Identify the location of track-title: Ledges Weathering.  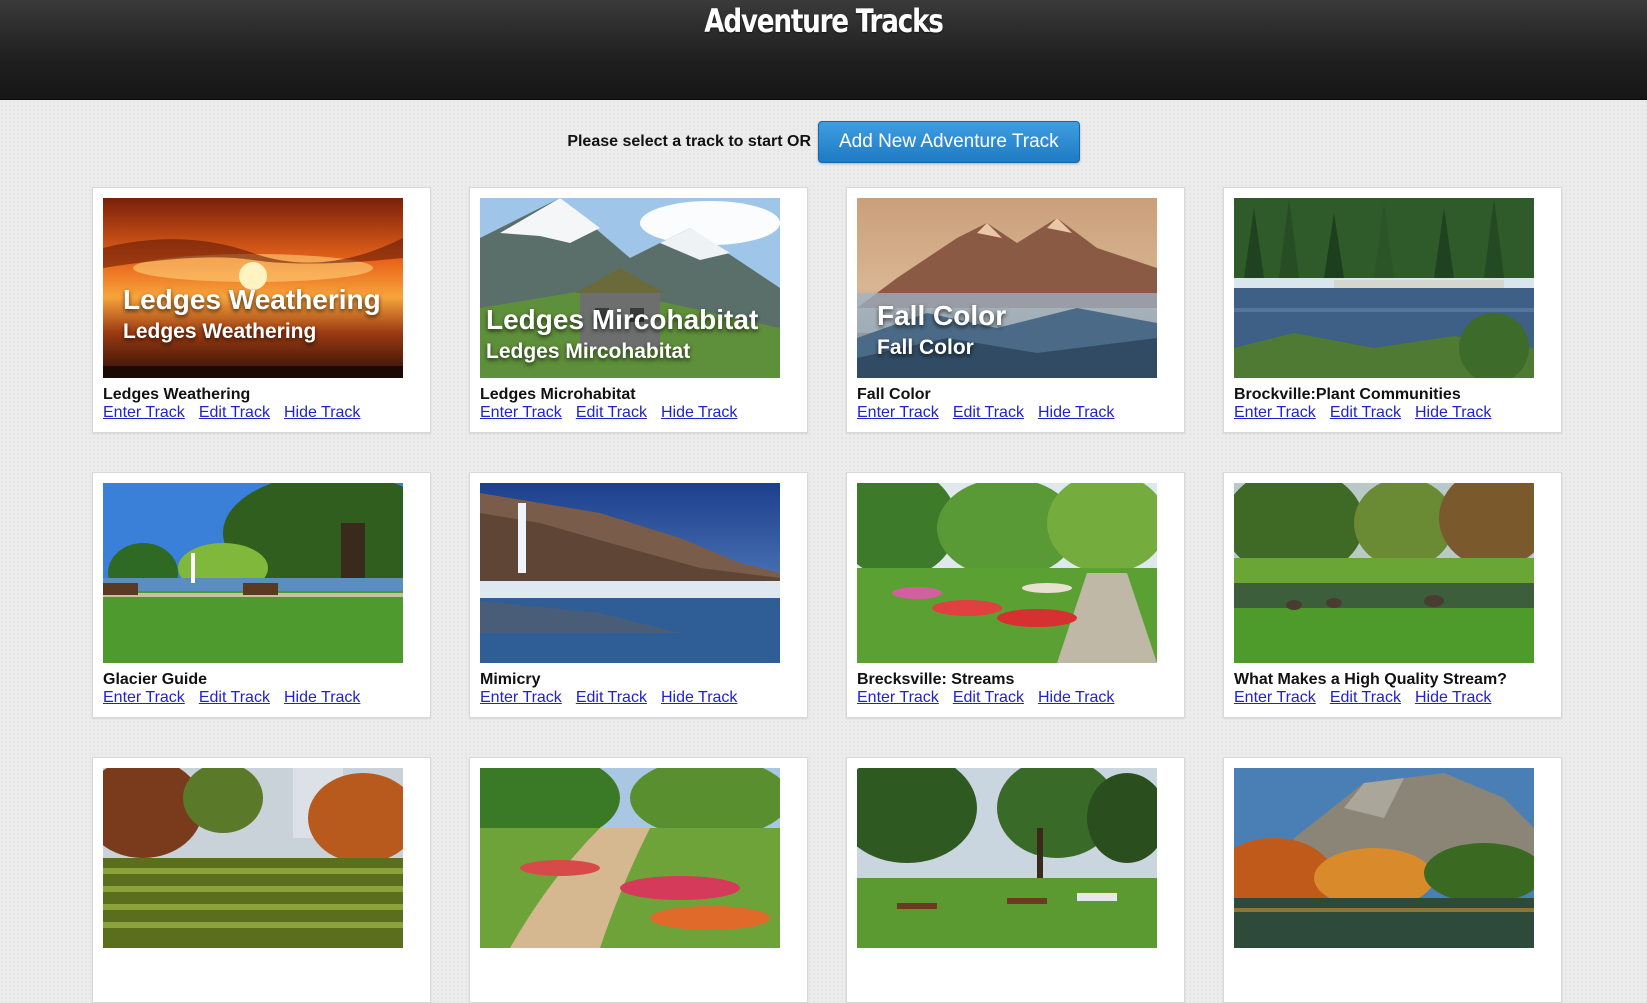
(177, 394).